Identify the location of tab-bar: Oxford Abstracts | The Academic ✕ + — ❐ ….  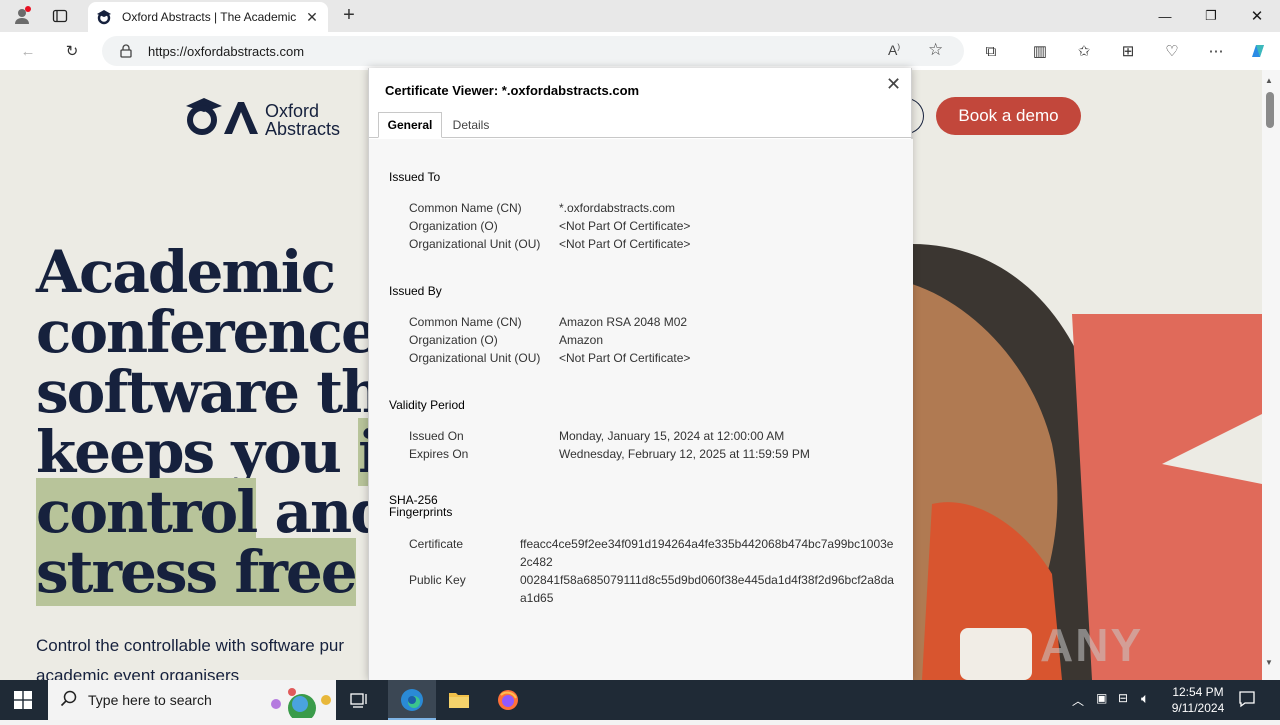
(640, 16).